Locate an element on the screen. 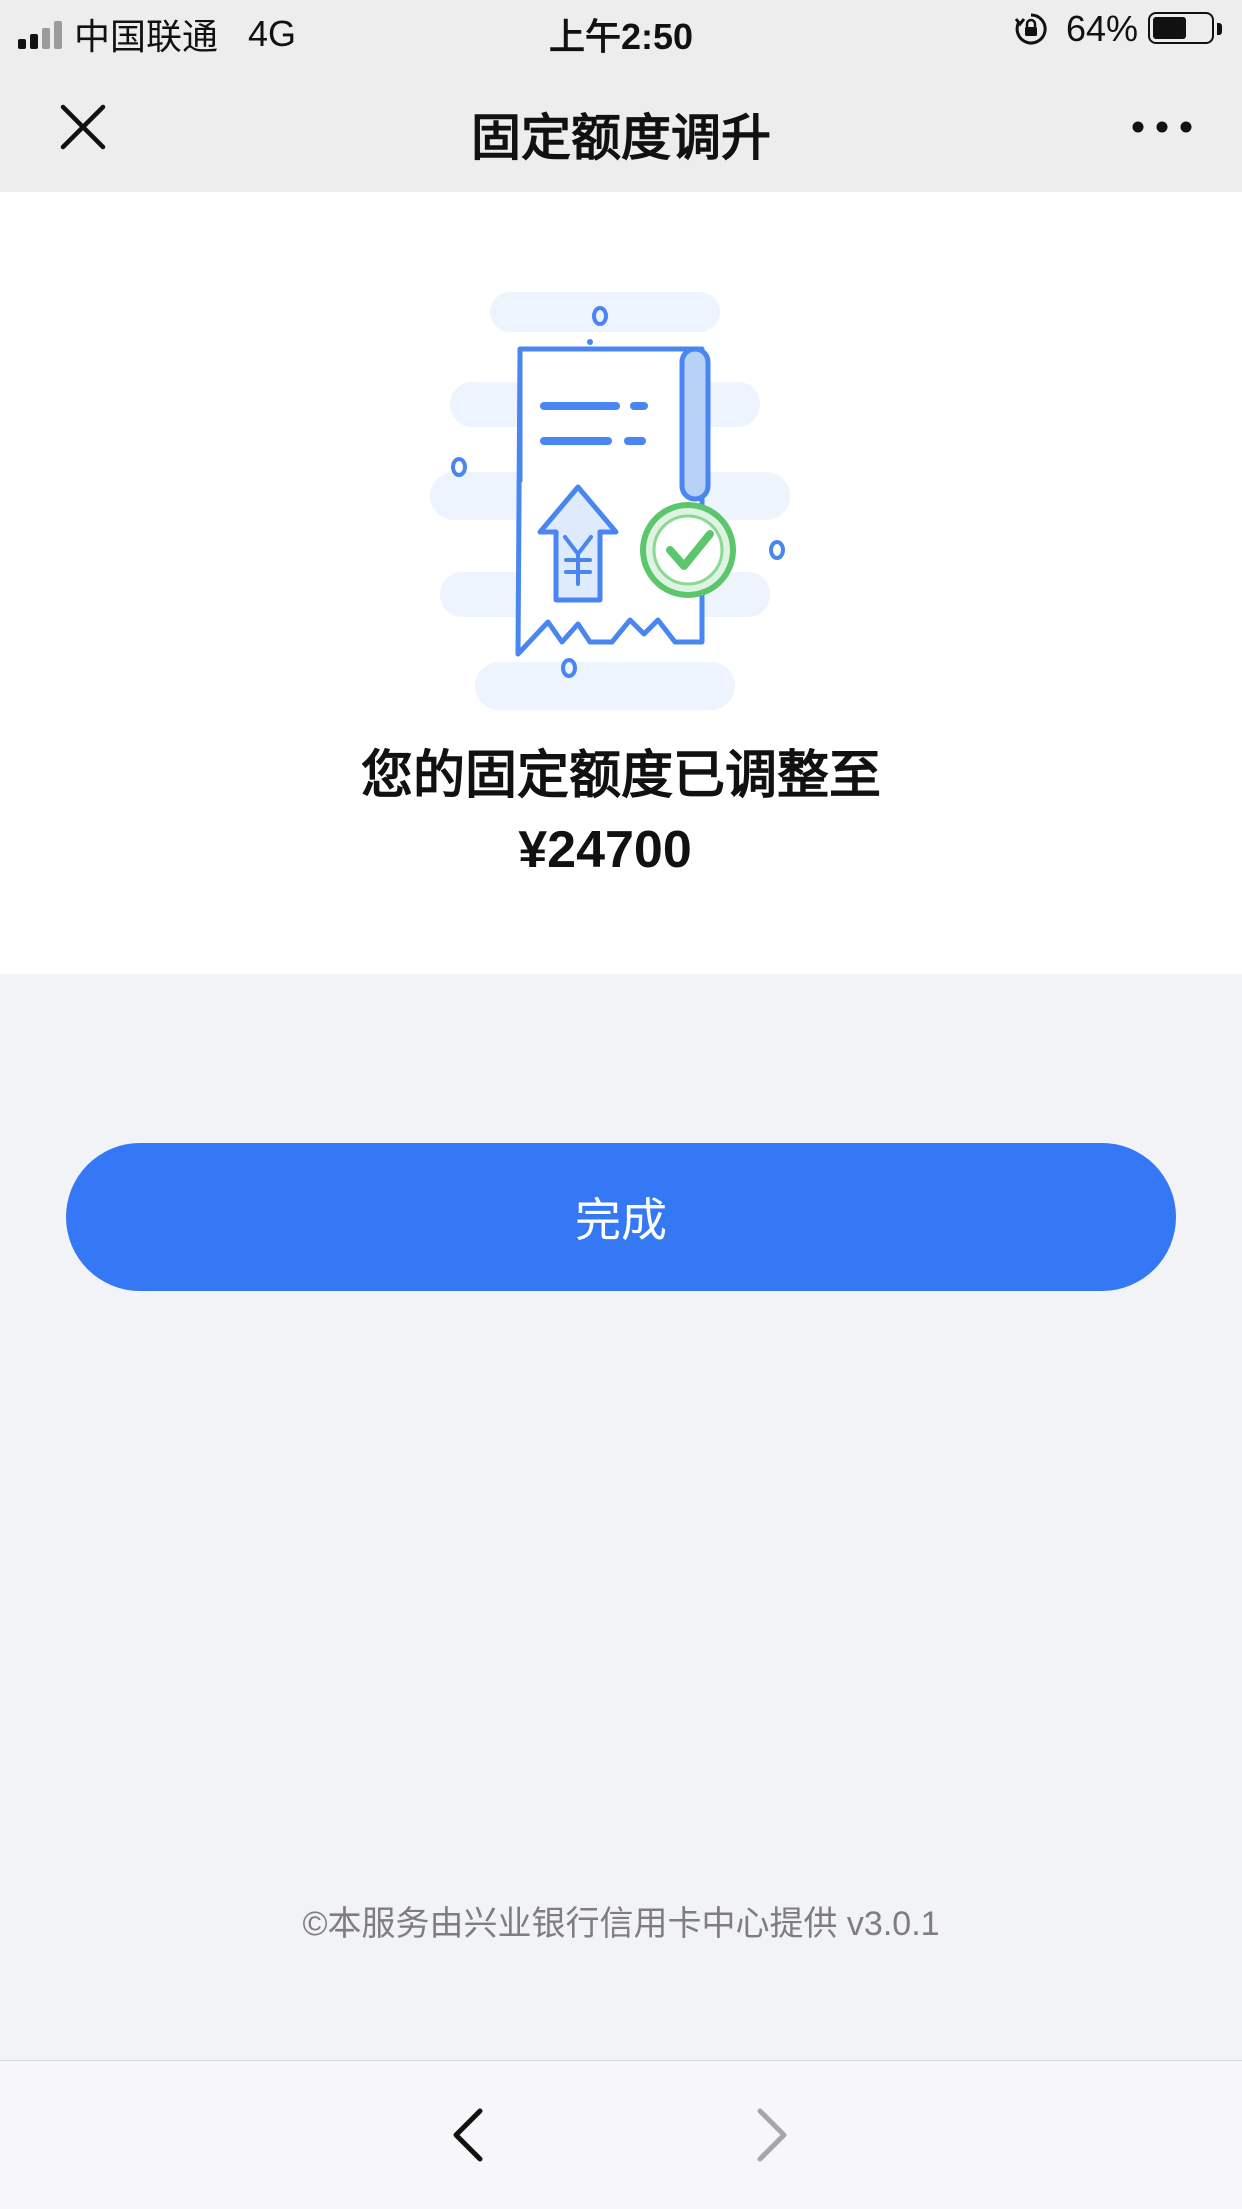 This screenshot has height=2209, width=1242. result-amount: ¥24700 is located at coordinates (605, 850).